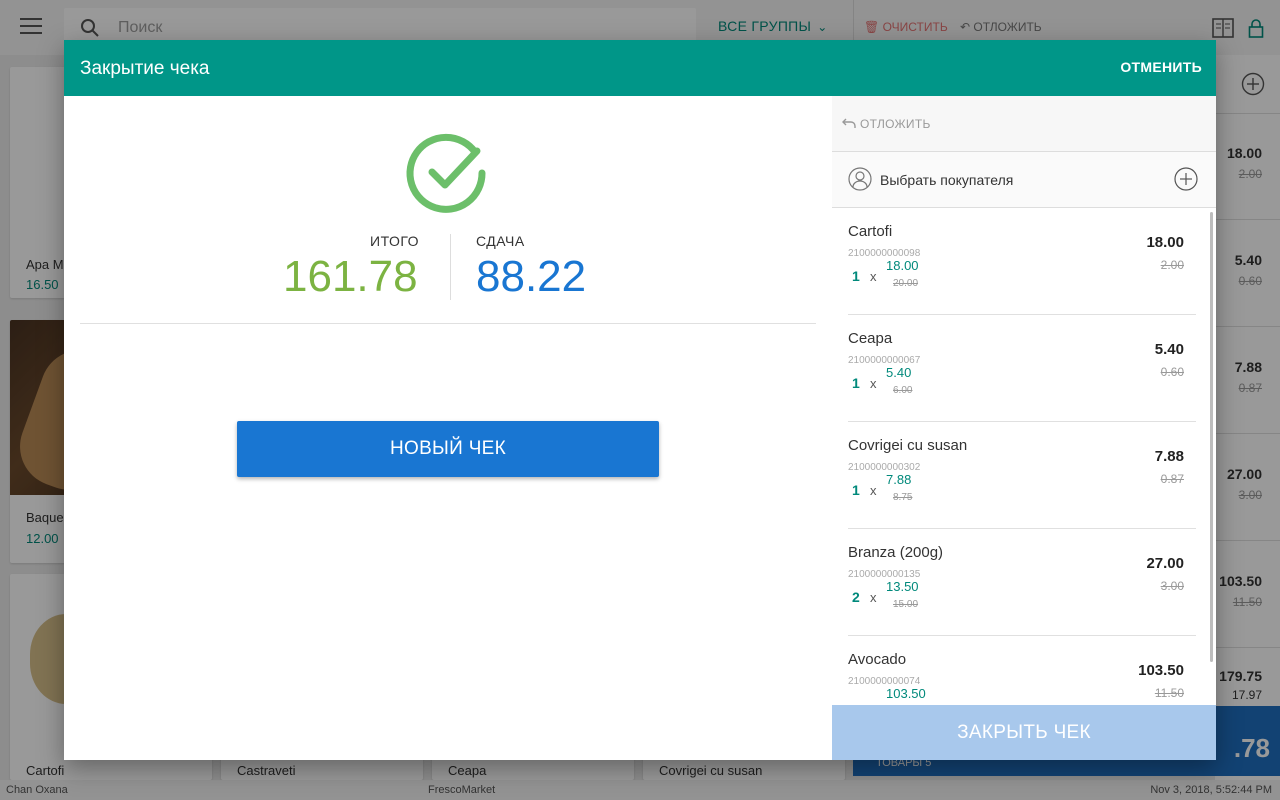 The height and width of the screenshot is (800, 1280). Describe the element at coordinates (870, 338) in the screenshot. I see `item-name: Ceapa` at that location.